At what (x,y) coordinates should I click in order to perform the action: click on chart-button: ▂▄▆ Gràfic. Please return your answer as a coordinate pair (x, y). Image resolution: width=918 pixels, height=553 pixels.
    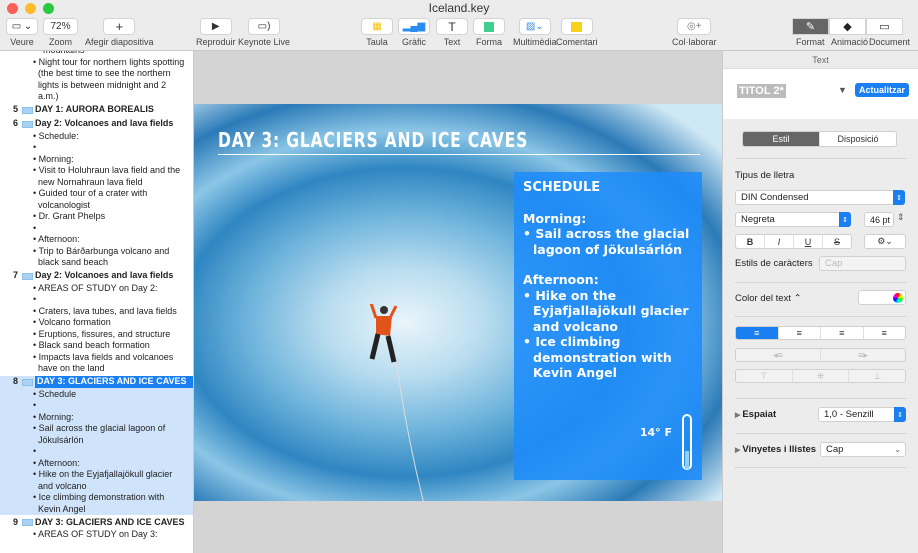
    Looking at the image, I should click on (414, 32).